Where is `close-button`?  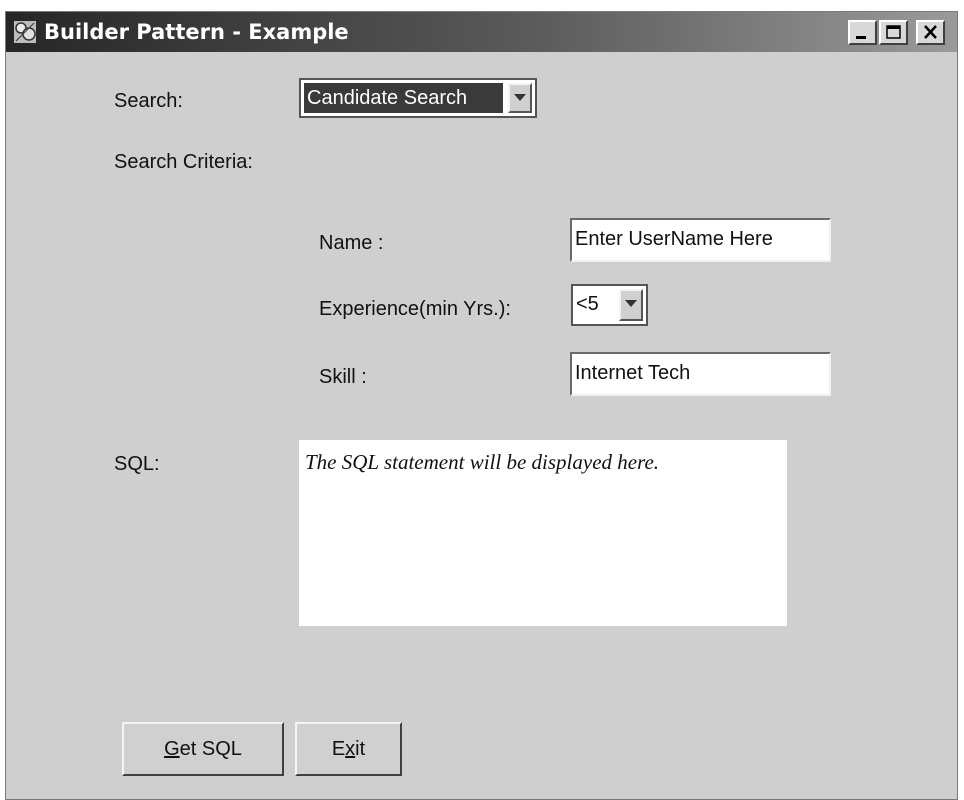 close-button is located at coordinates (930, 32).